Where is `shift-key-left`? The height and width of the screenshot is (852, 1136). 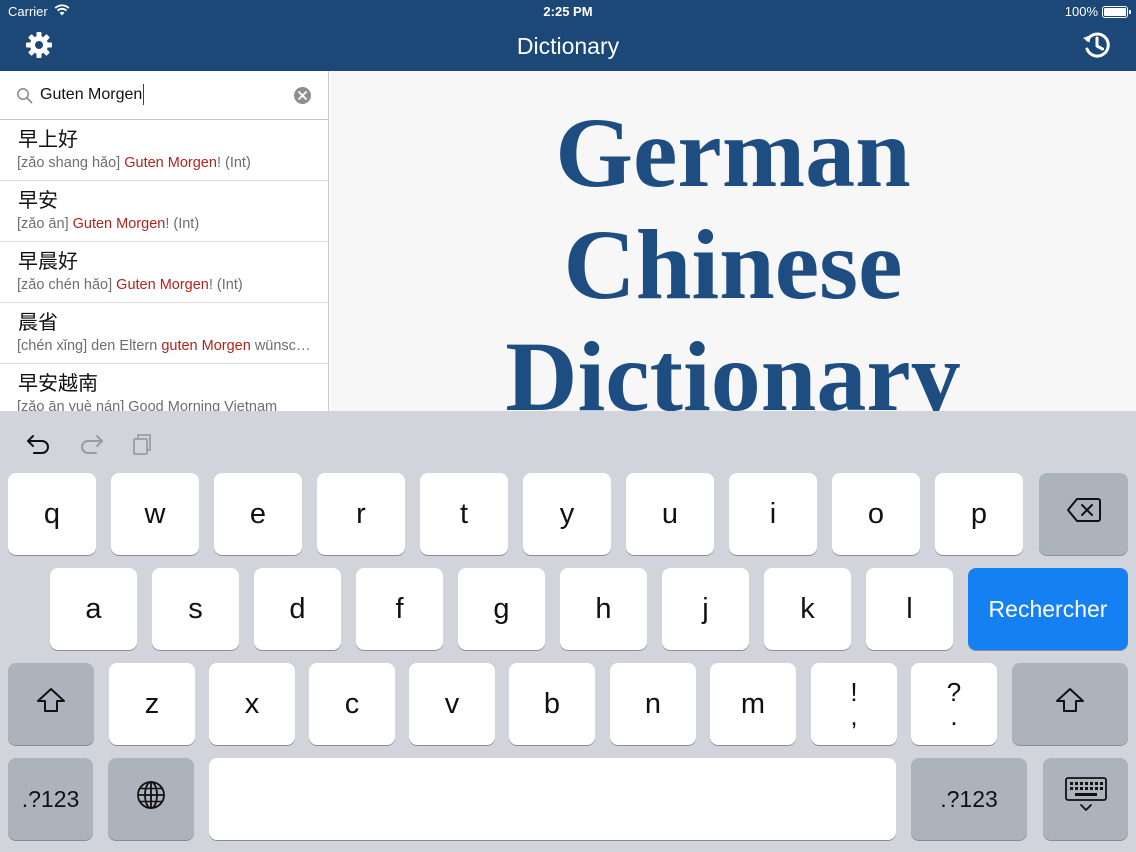 shift-key-left is located at coordinates (51, 704).